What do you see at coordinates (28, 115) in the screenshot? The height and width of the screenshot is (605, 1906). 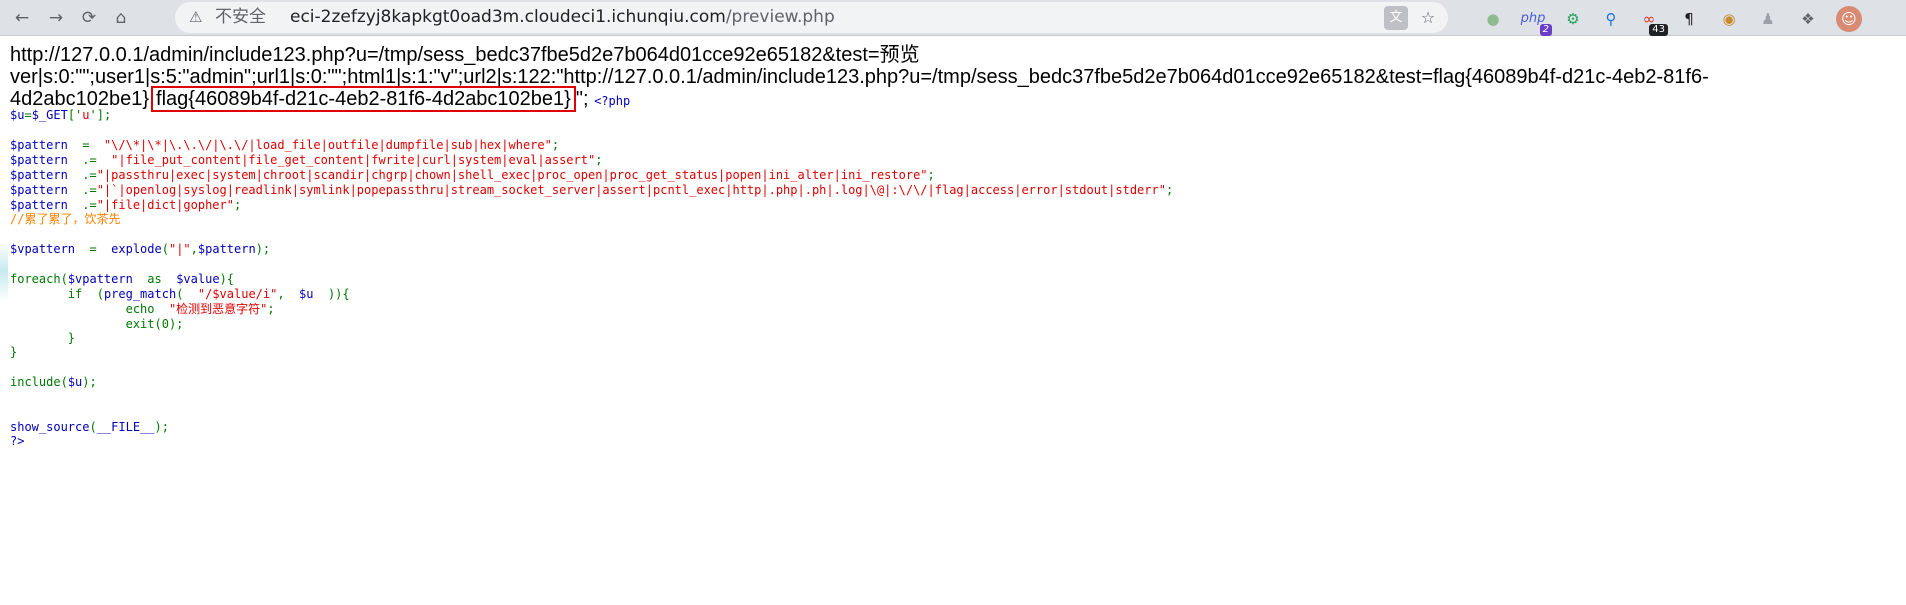 I see `op-eq: =` at bounding box center [28, 115].